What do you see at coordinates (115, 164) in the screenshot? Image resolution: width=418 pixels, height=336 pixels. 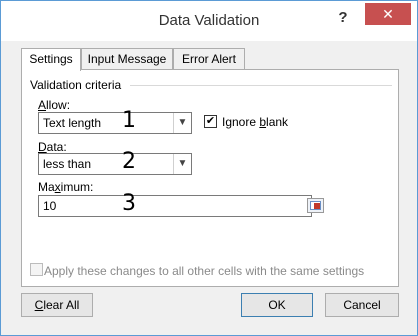 I see `data-dropdown: less than ▼` at bounding box center [115, 164].